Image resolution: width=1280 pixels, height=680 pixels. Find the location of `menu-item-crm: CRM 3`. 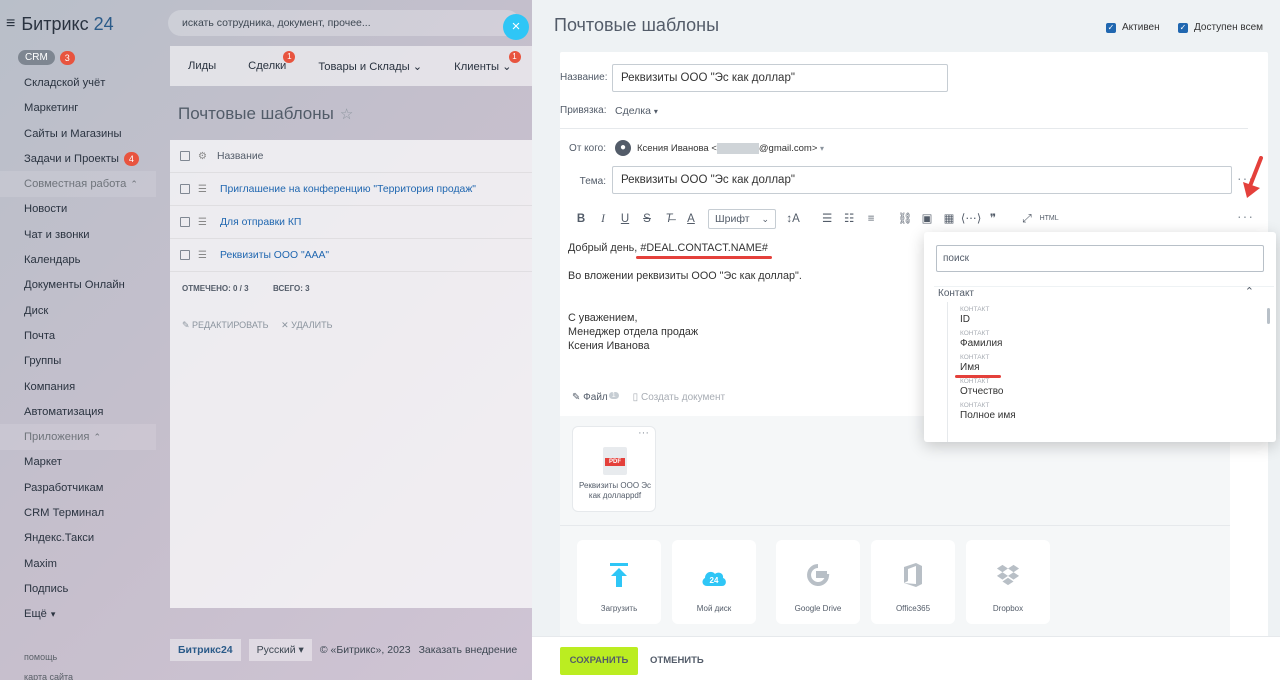

menu-item-crm: CRM 3 is located at coordinates (78, 57).